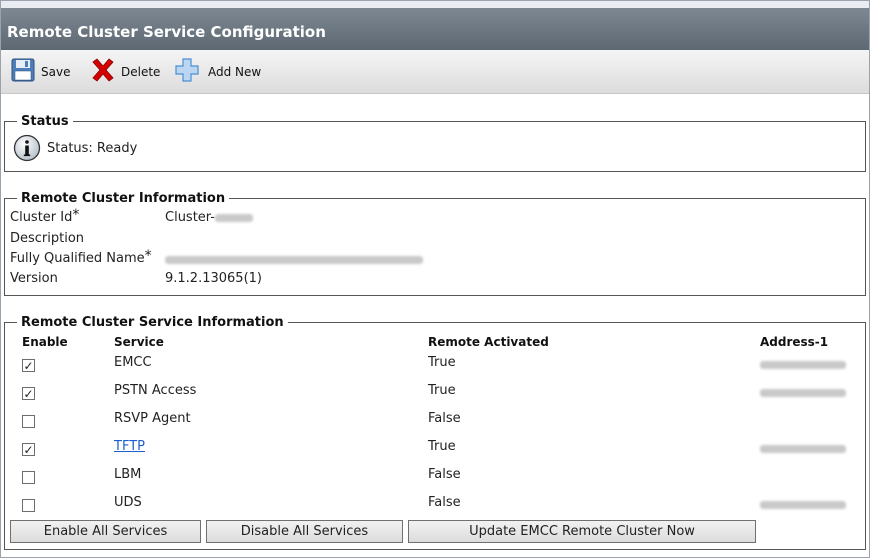  I want to click on red-x-icon, so click(103, 72).